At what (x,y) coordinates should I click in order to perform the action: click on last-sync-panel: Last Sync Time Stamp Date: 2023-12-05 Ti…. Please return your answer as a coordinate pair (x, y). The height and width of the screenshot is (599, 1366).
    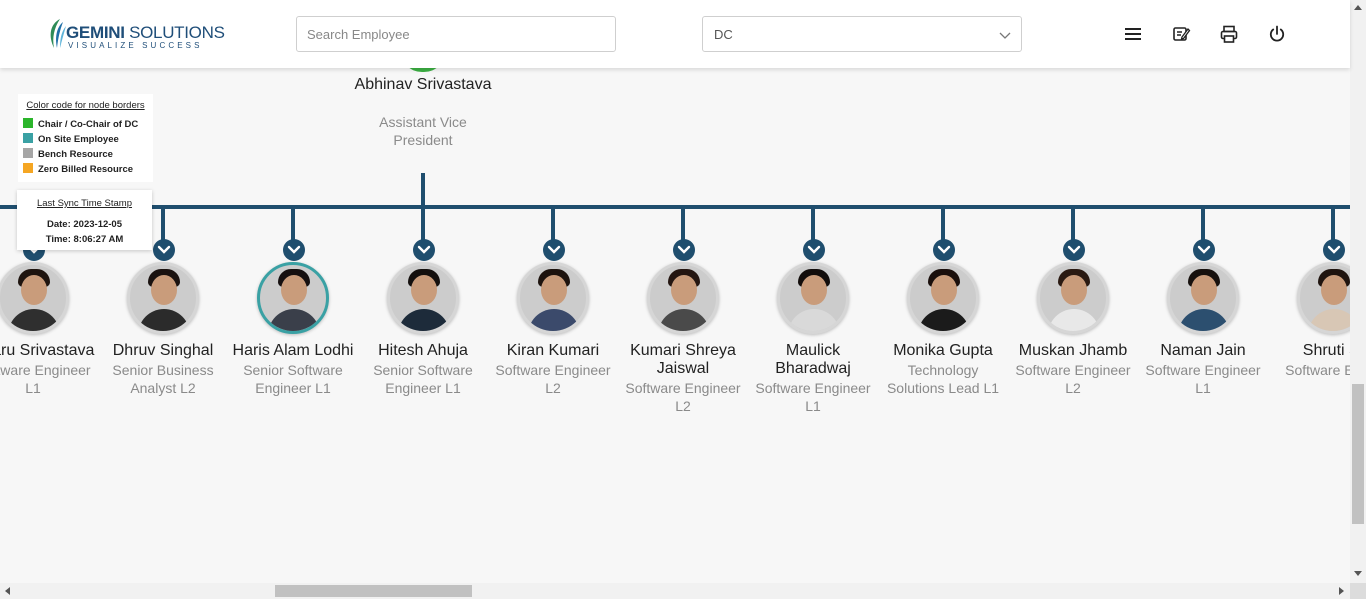
    Looking at the image, I should click on (84, 220).